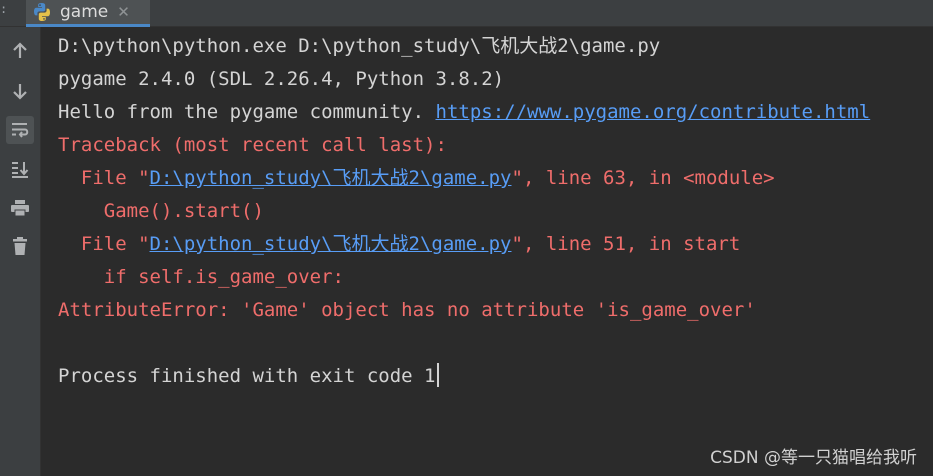 This screenshot has height=476, width=933. Describe the element at coordinates (813, 458) in the screenshot. I see `csdn-watermark: CSDN @等一只猫唱给我听` at that location.